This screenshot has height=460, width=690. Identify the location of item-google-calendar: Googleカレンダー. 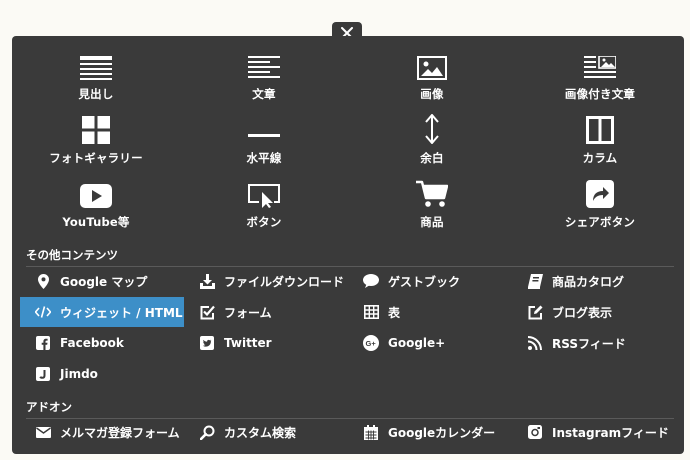
(430, 432).